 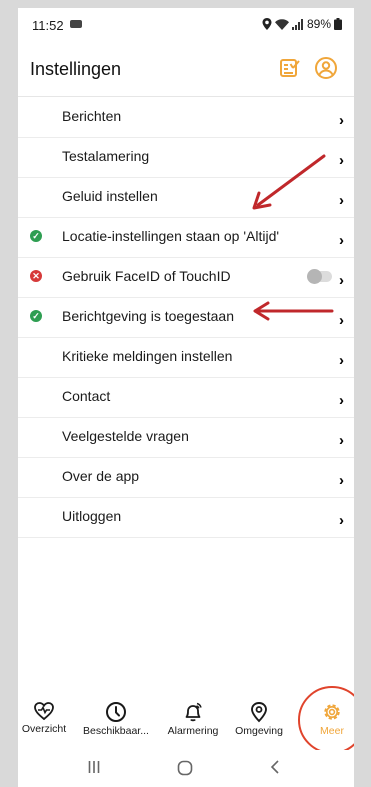 What do you see at coordinates (186, 518) in the screenshot?
I see `settings-item-uitloggen: Uitloggen ›` at bounding box center [186, 518].